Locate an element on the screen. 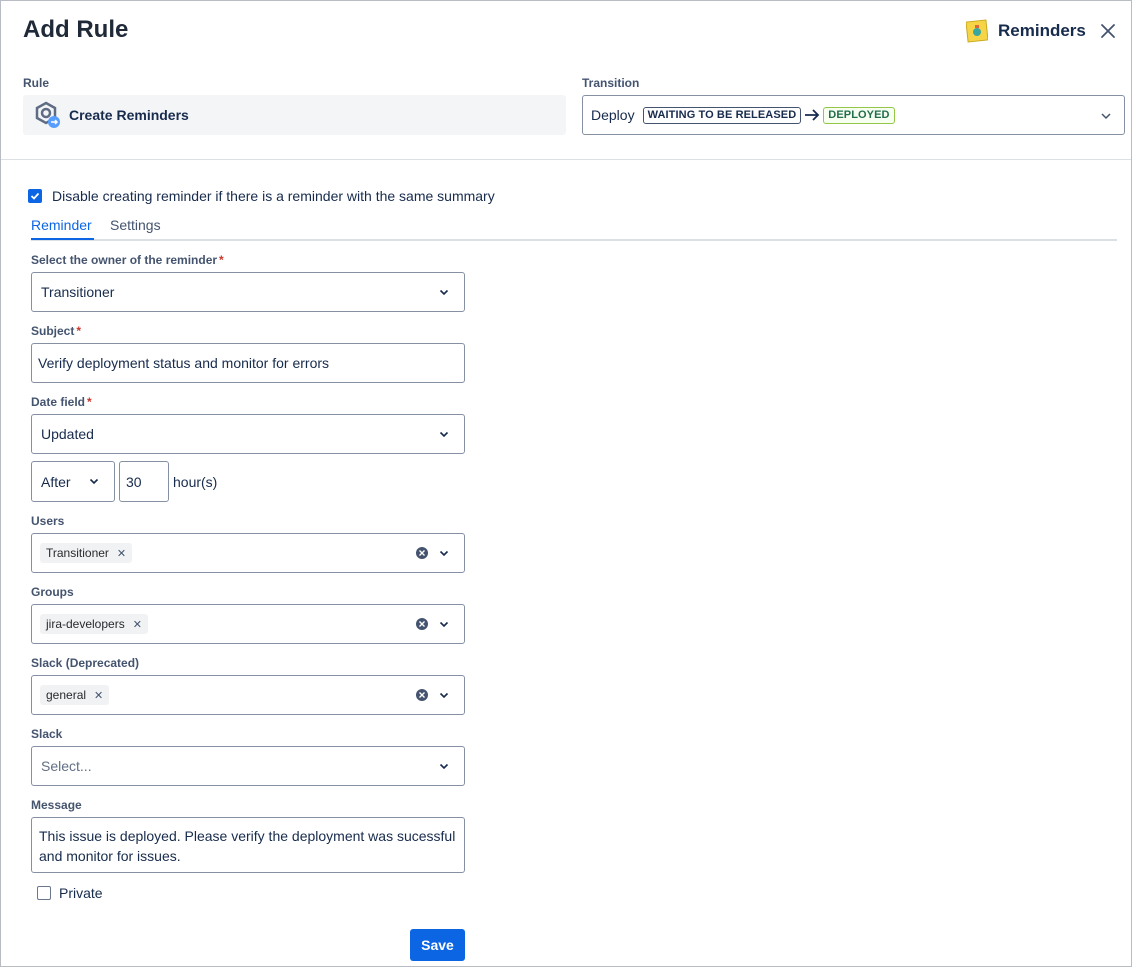  channel-tag: general ✕ is located at coordinates (75, 695).